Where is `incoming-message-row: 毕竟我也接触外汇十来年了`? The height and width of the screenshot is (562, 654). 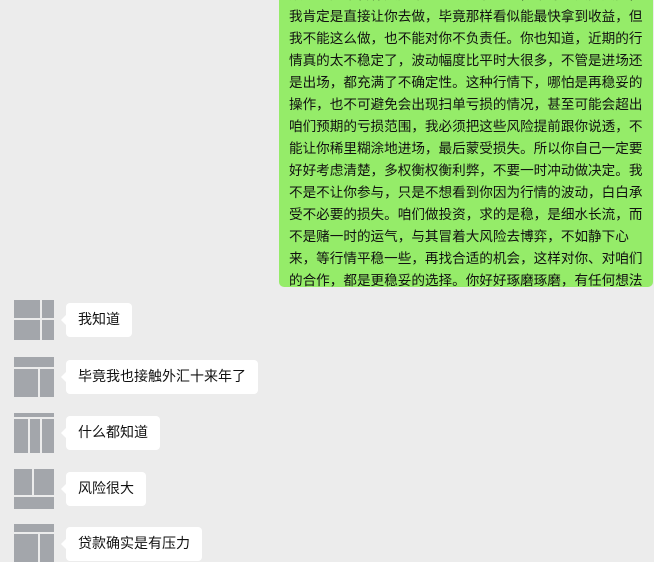 incoming-message-row: 毕竟我也接触外汇十来年了 is located at coordinates (327, 378).